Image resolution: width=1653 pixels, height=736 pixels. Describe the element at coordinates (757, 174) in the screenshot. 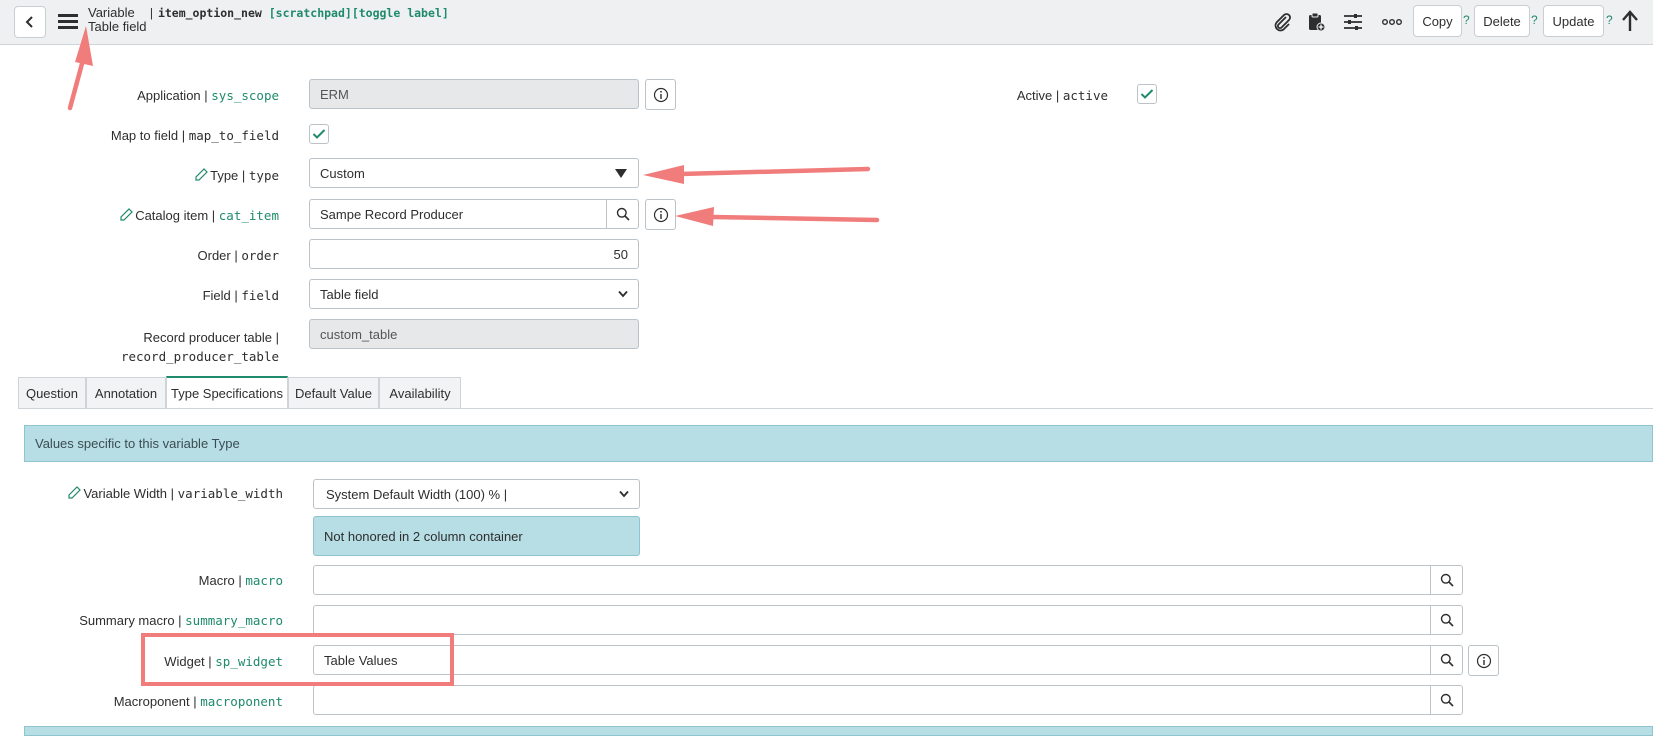

I see `annotation-arrow-type` at that location.